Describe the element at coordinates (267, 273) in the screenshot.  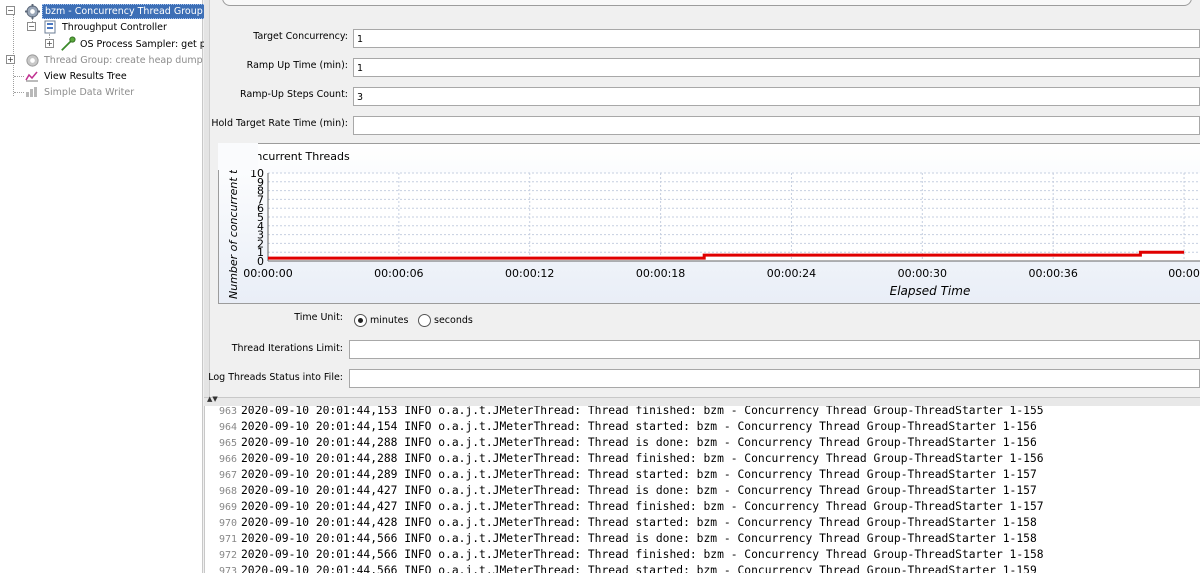
I see `x-tick-label: 00:00:00` at that location.